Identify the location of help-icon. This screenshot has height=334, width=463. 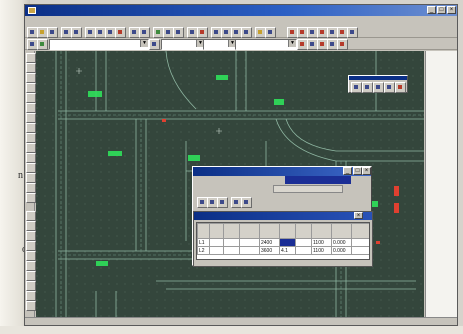
(270, 32).